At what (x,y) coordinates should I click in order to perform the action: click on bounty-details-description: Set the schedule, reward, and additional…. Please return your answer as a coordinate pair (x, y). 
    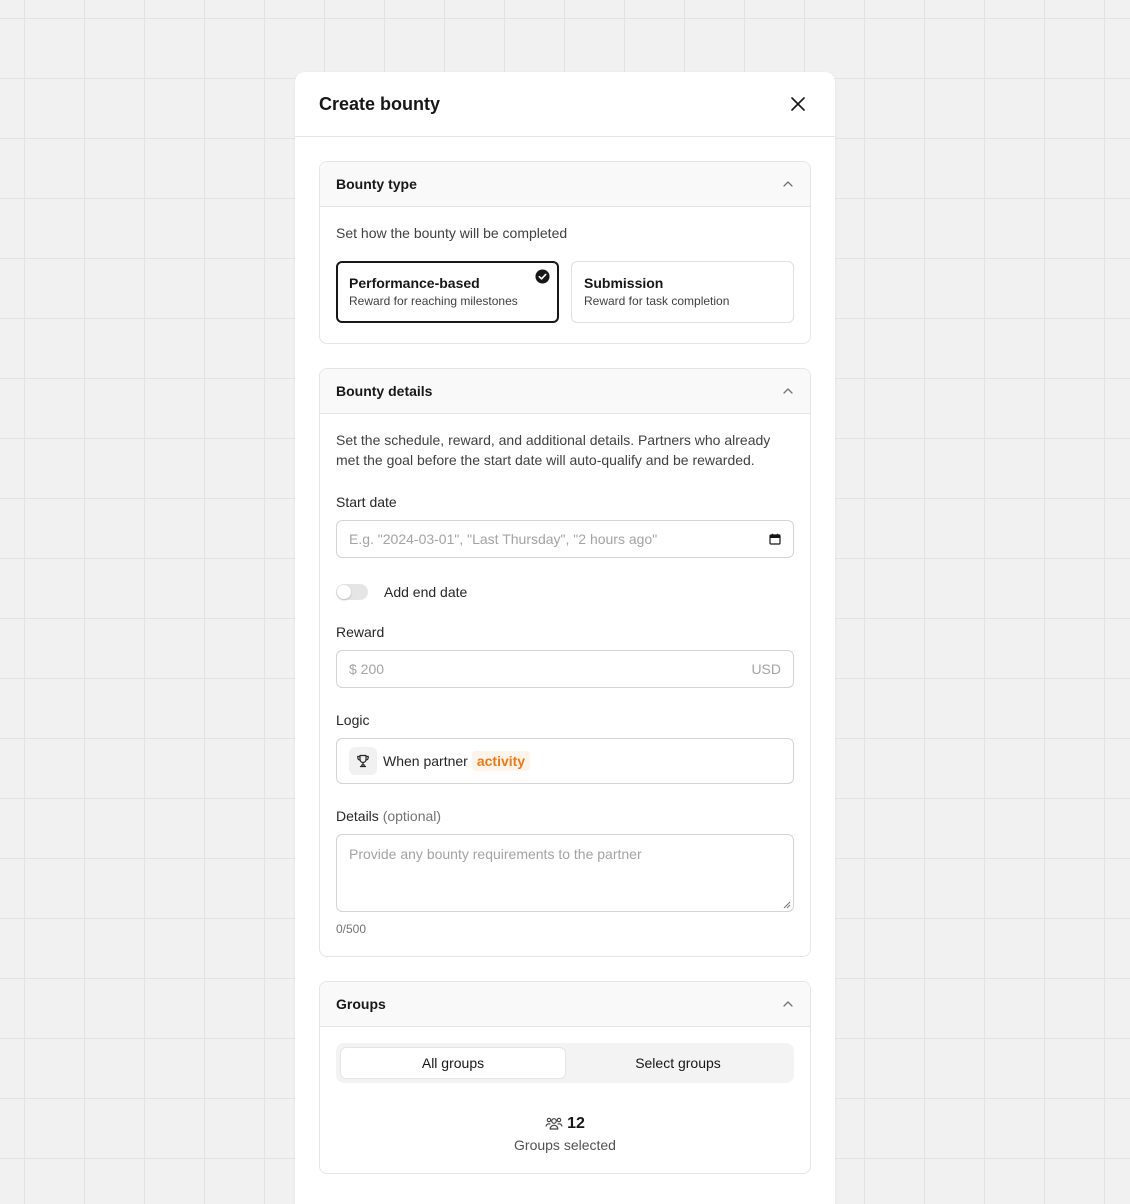
    Looking at the image, I should click on (553, 450).